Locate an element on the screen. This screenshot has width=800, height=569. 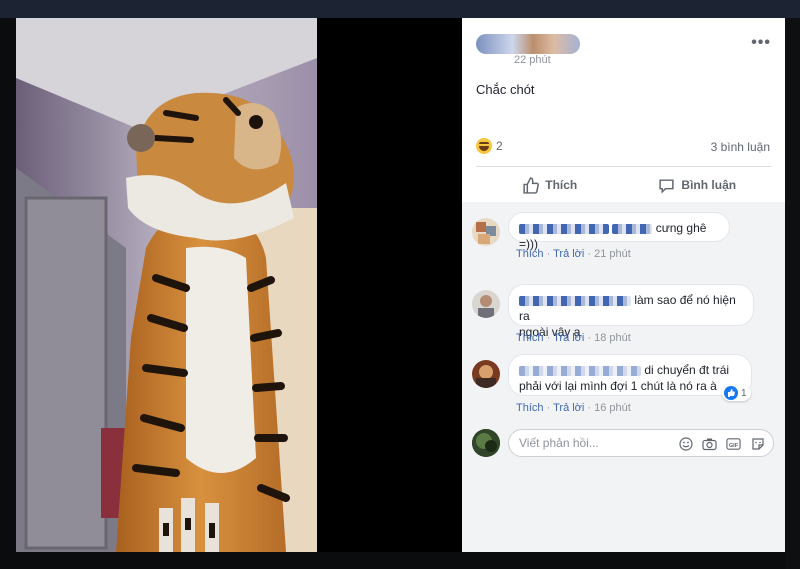
top-navigation-bar is located at coordinates (400, 9).